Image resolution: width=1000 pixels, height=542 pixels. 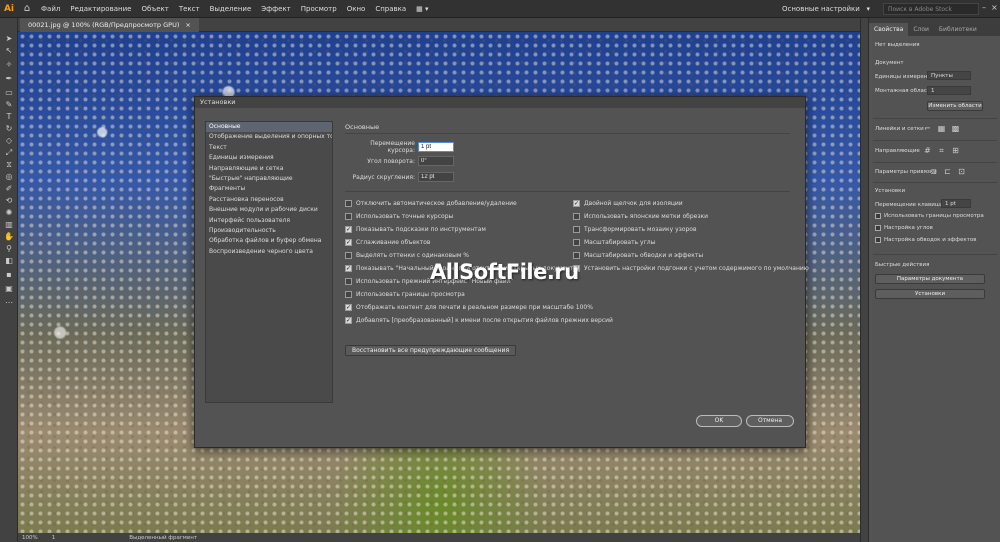 What do you see at coordinates (30, 538) in the screenshot?
I see `zoom-level: 100%` at bounding box center [30, 538].